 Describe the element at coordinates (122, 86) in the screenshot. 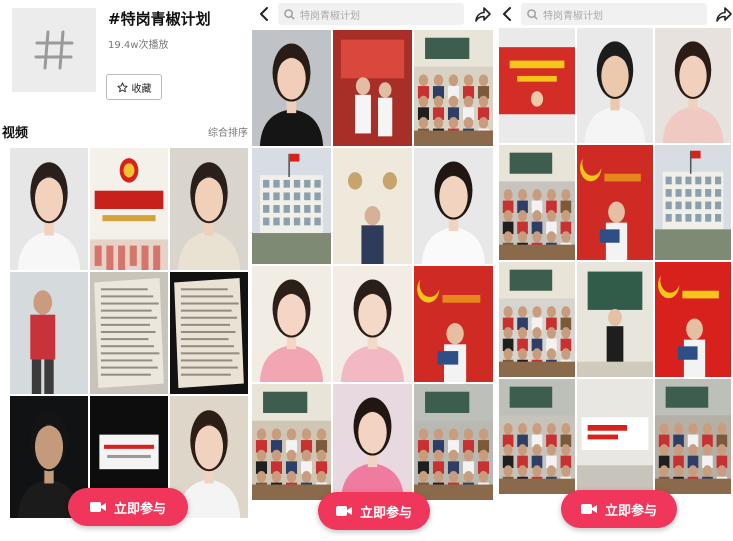

I see `star-icon` at that location.